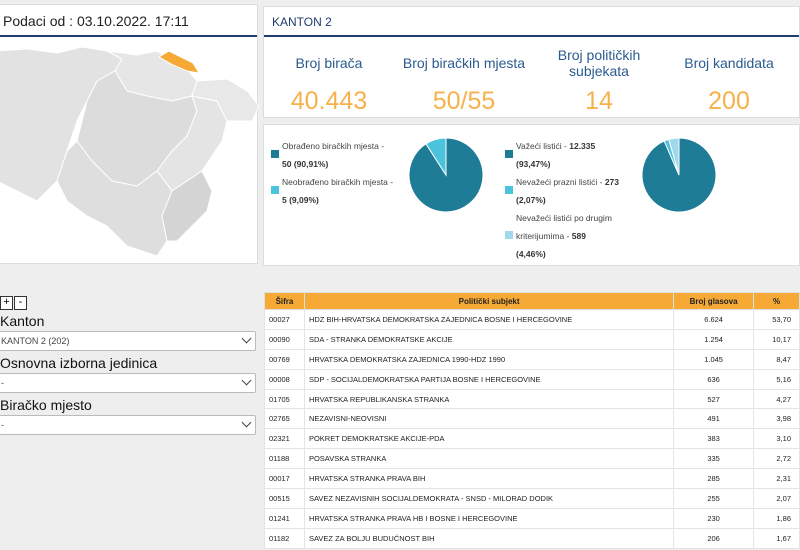 The height and width of the screenshot is (550, 800). What do you see at coordinates (284, 518) in the screenshot?
I see `cell-code: 01241` at bounding box center [284, 518].